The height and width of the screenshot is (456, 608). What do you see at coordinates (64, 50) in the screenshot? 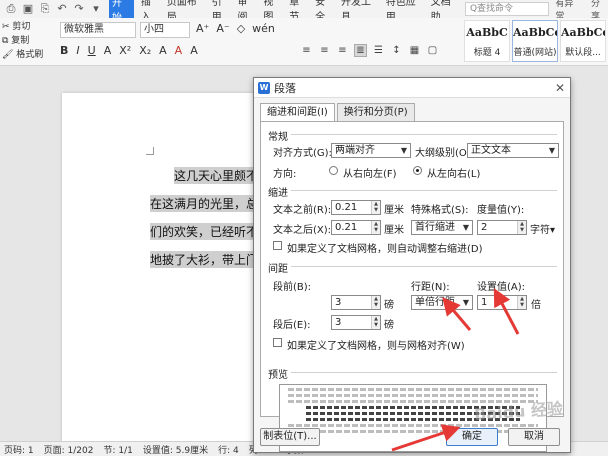
I see `bold-icon: B` at bounding box center [64, 50].